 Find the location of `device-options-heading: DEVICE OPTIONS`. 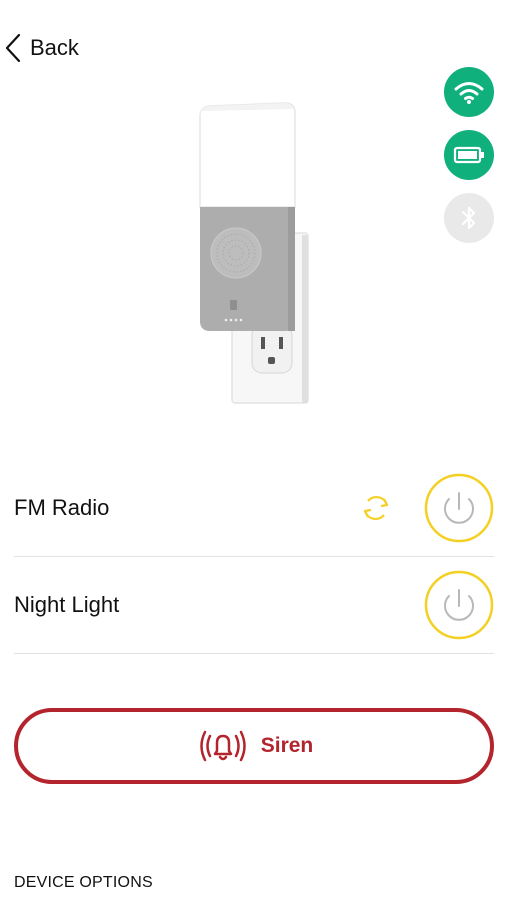

device-options-heading: DEVICE OPTIONS is located at coordinates (83, 882).